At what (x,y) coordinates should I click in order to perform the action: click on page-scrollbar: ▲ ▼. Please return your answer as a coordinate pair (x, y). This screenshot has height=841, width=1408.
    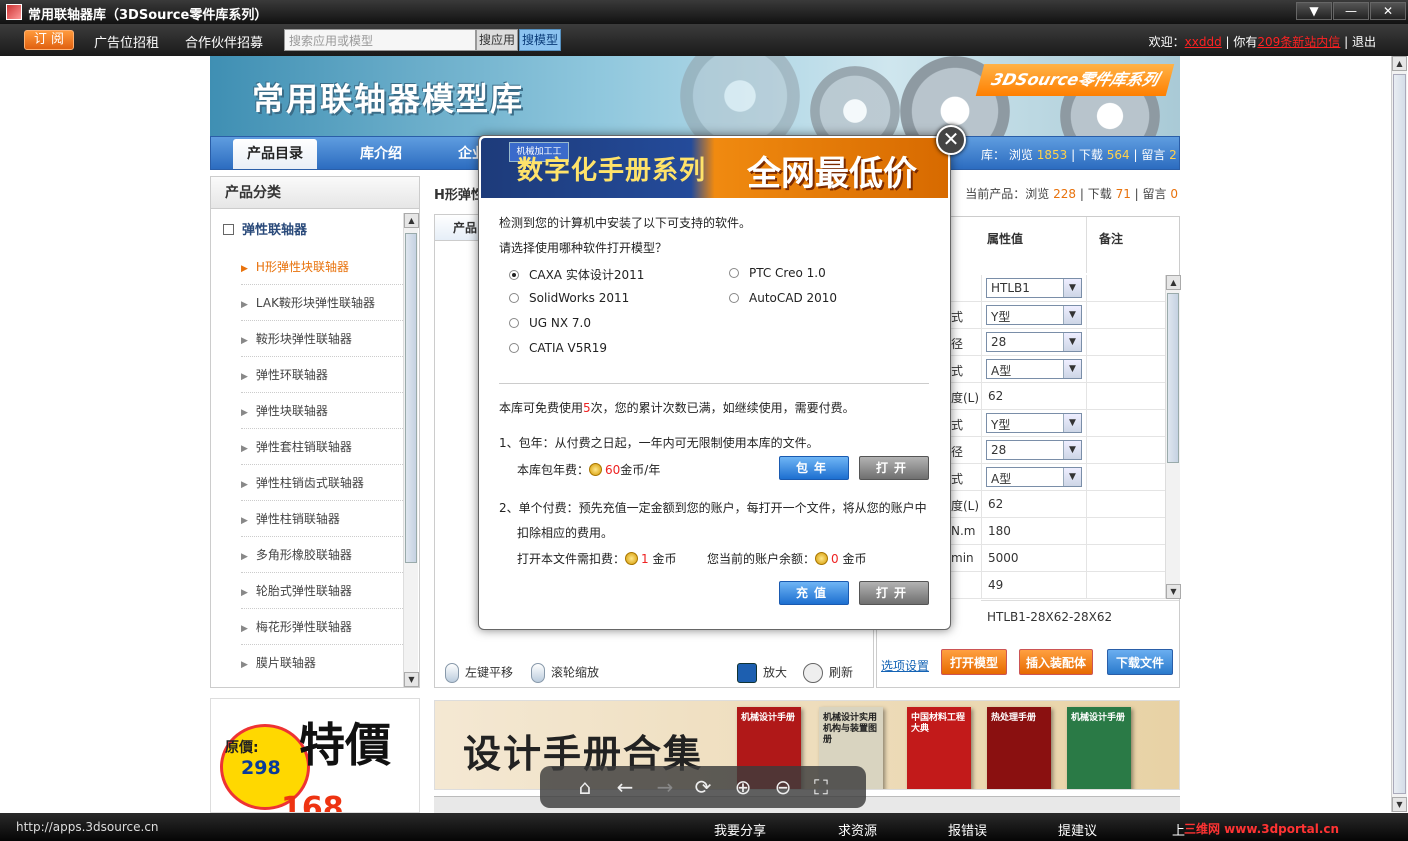
    Looking at the image, I should click on (1399, 434).